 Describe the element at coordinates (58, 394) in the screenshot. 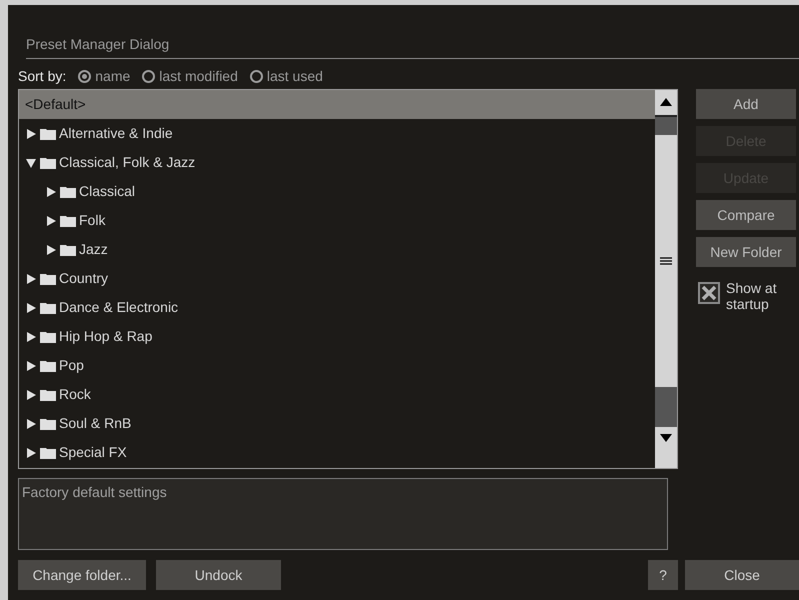

I see `tree-item: Rock` at that location.